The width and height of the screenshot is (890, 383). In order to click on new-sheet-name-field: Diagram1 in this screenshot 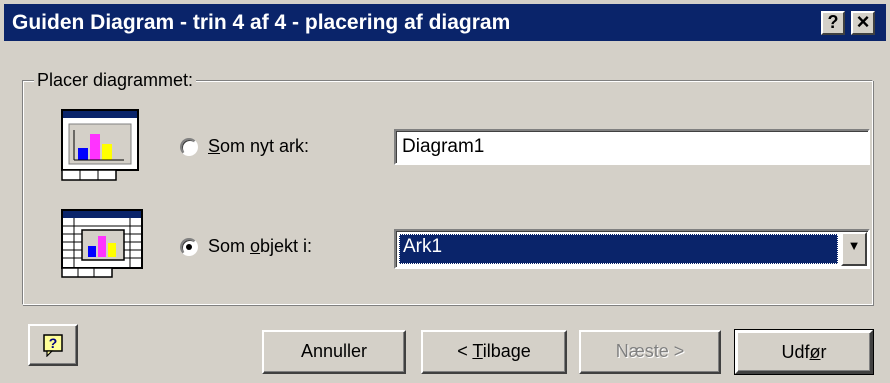, I will do `click(632, 147)`.